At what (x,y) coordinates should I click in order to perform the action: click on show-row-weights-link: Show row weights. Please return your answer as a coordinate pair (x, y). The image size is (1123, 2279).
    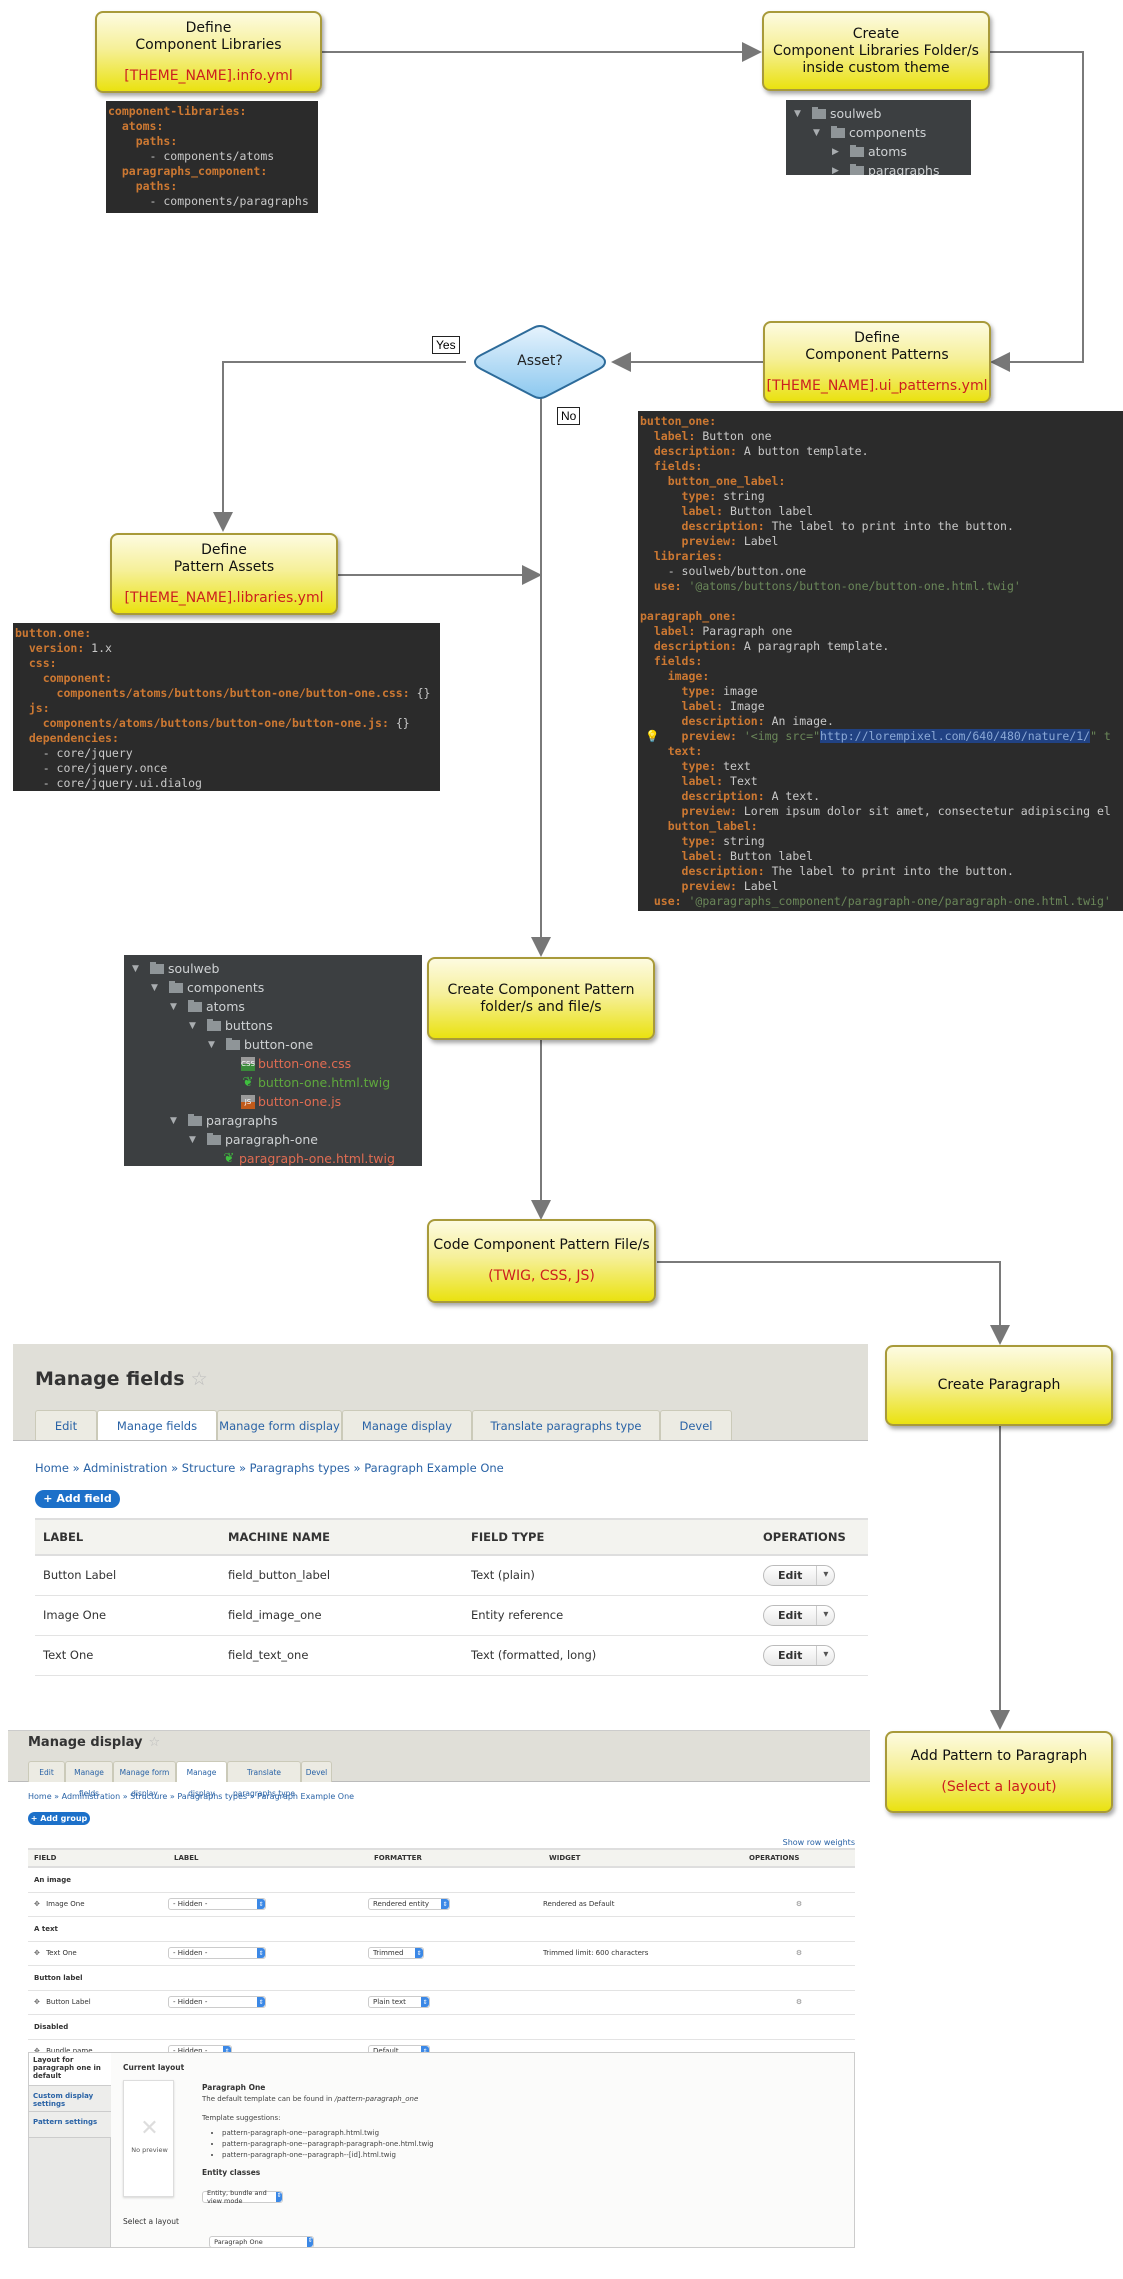
    Looking at the image, I should click on (819, 1842).